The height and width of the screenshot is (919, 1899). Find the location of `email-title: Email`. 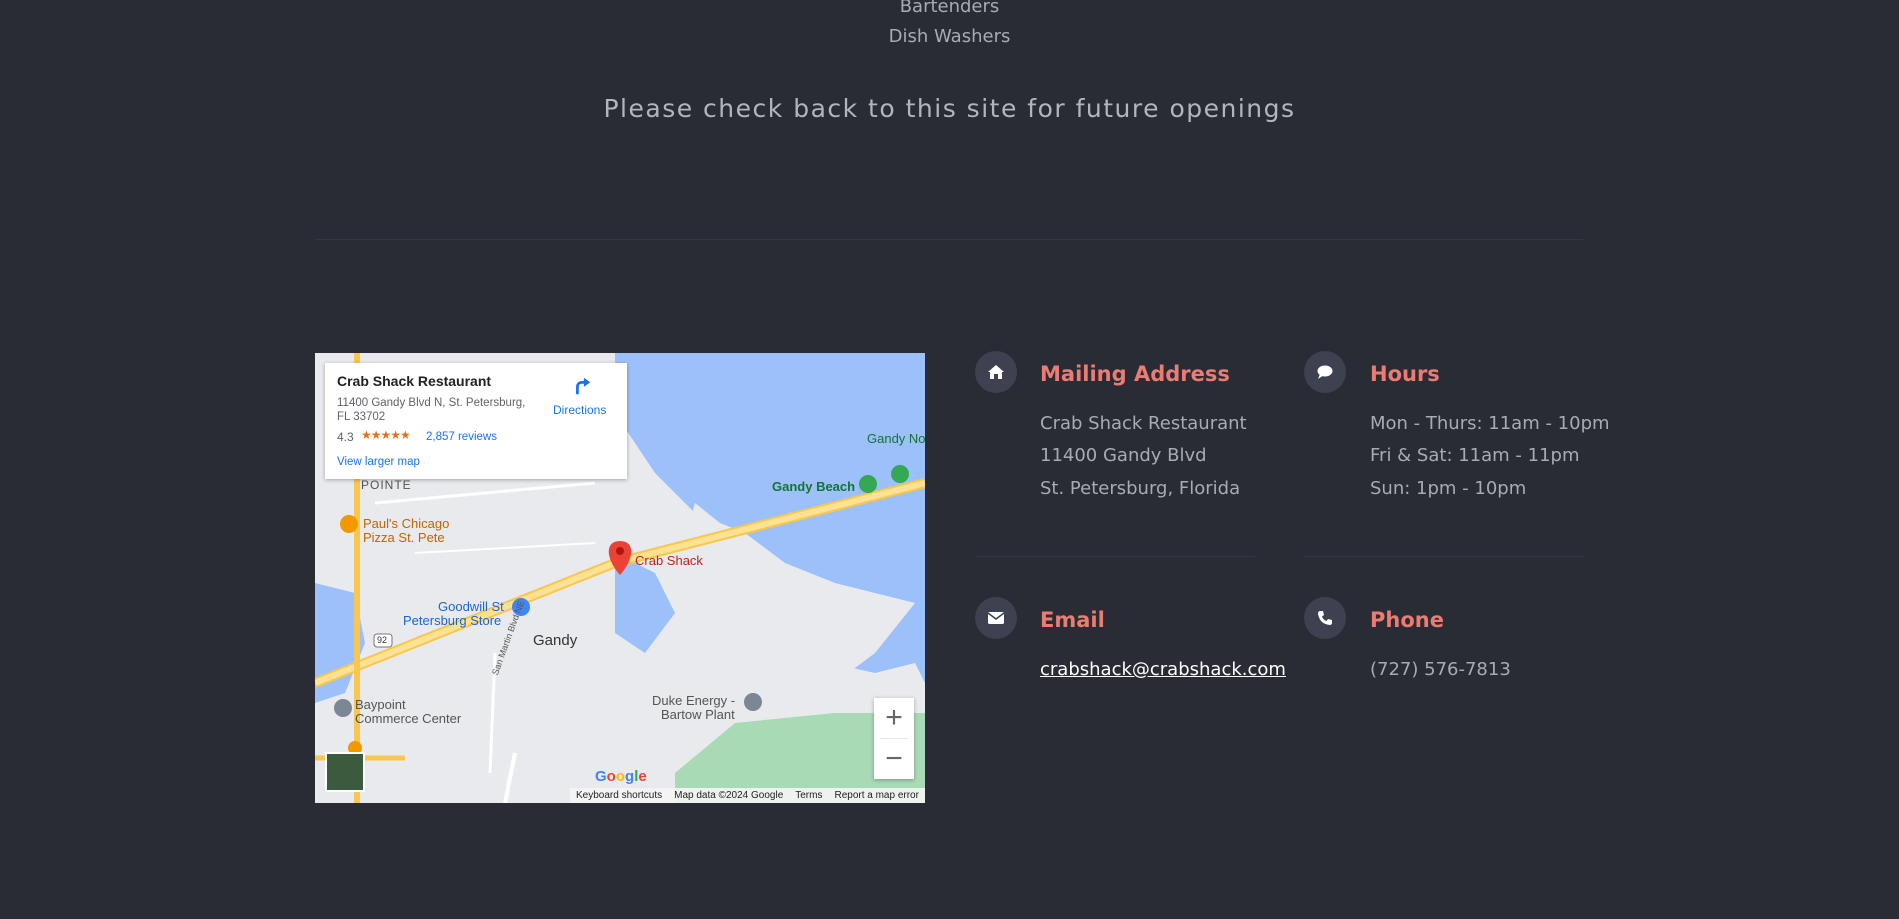

email-title: Email is located at coordinates (1072, 620).